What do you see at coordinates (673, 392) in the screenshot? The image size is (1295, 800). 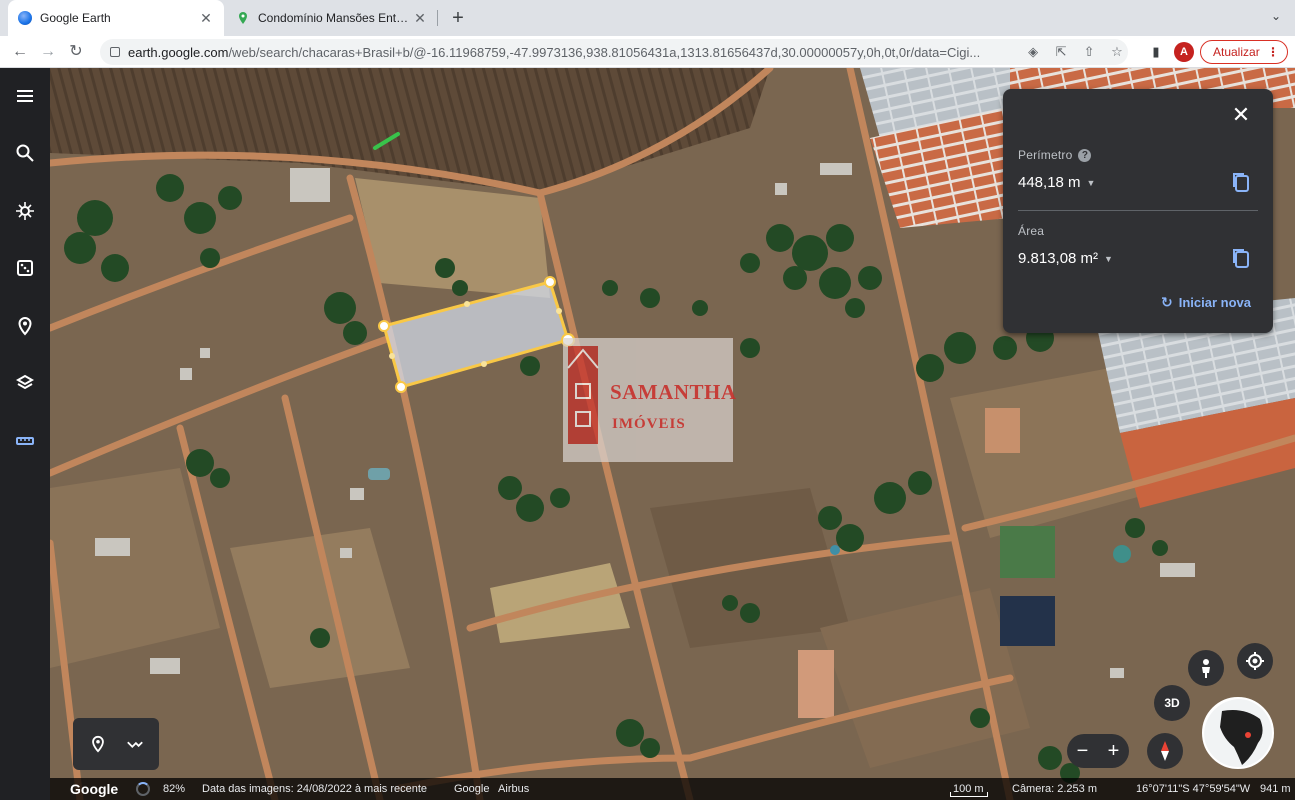 I see `watermark-line1: SAMANTHA` at bounding box center [673, 392].